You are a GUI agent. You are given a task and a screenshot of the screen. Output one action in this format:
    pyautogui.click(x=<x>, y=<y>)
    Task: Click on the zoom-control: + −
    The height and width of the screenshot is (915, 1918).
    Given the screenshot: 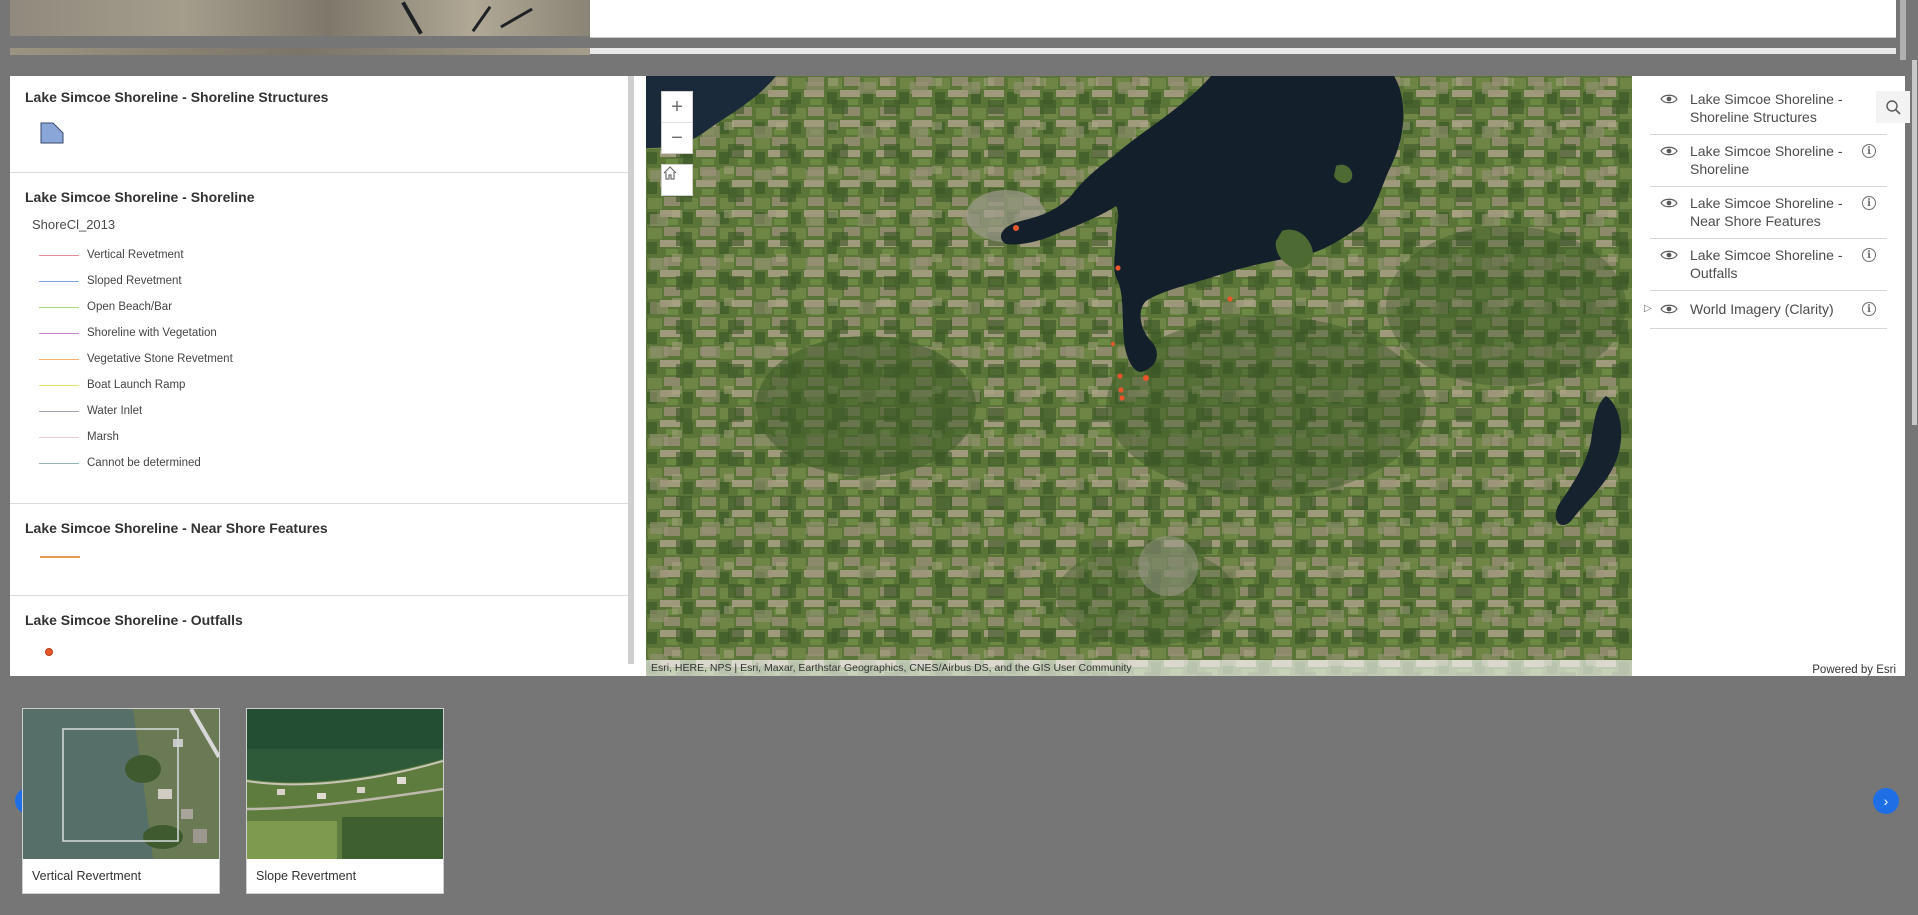 What is the action you would take?
    pyautogui.click(x=677, y=122)
    